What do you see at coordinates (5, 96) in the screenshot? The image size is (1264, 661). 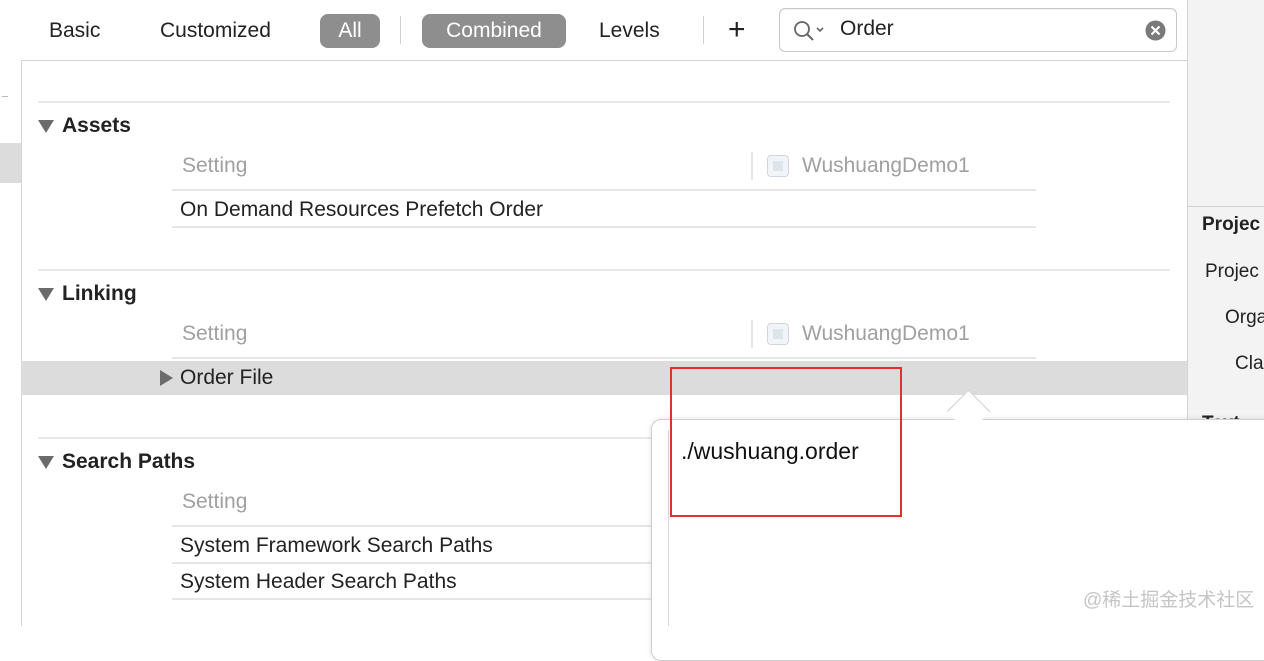 I see `navigator-mark` at bounding box center [5, 96].